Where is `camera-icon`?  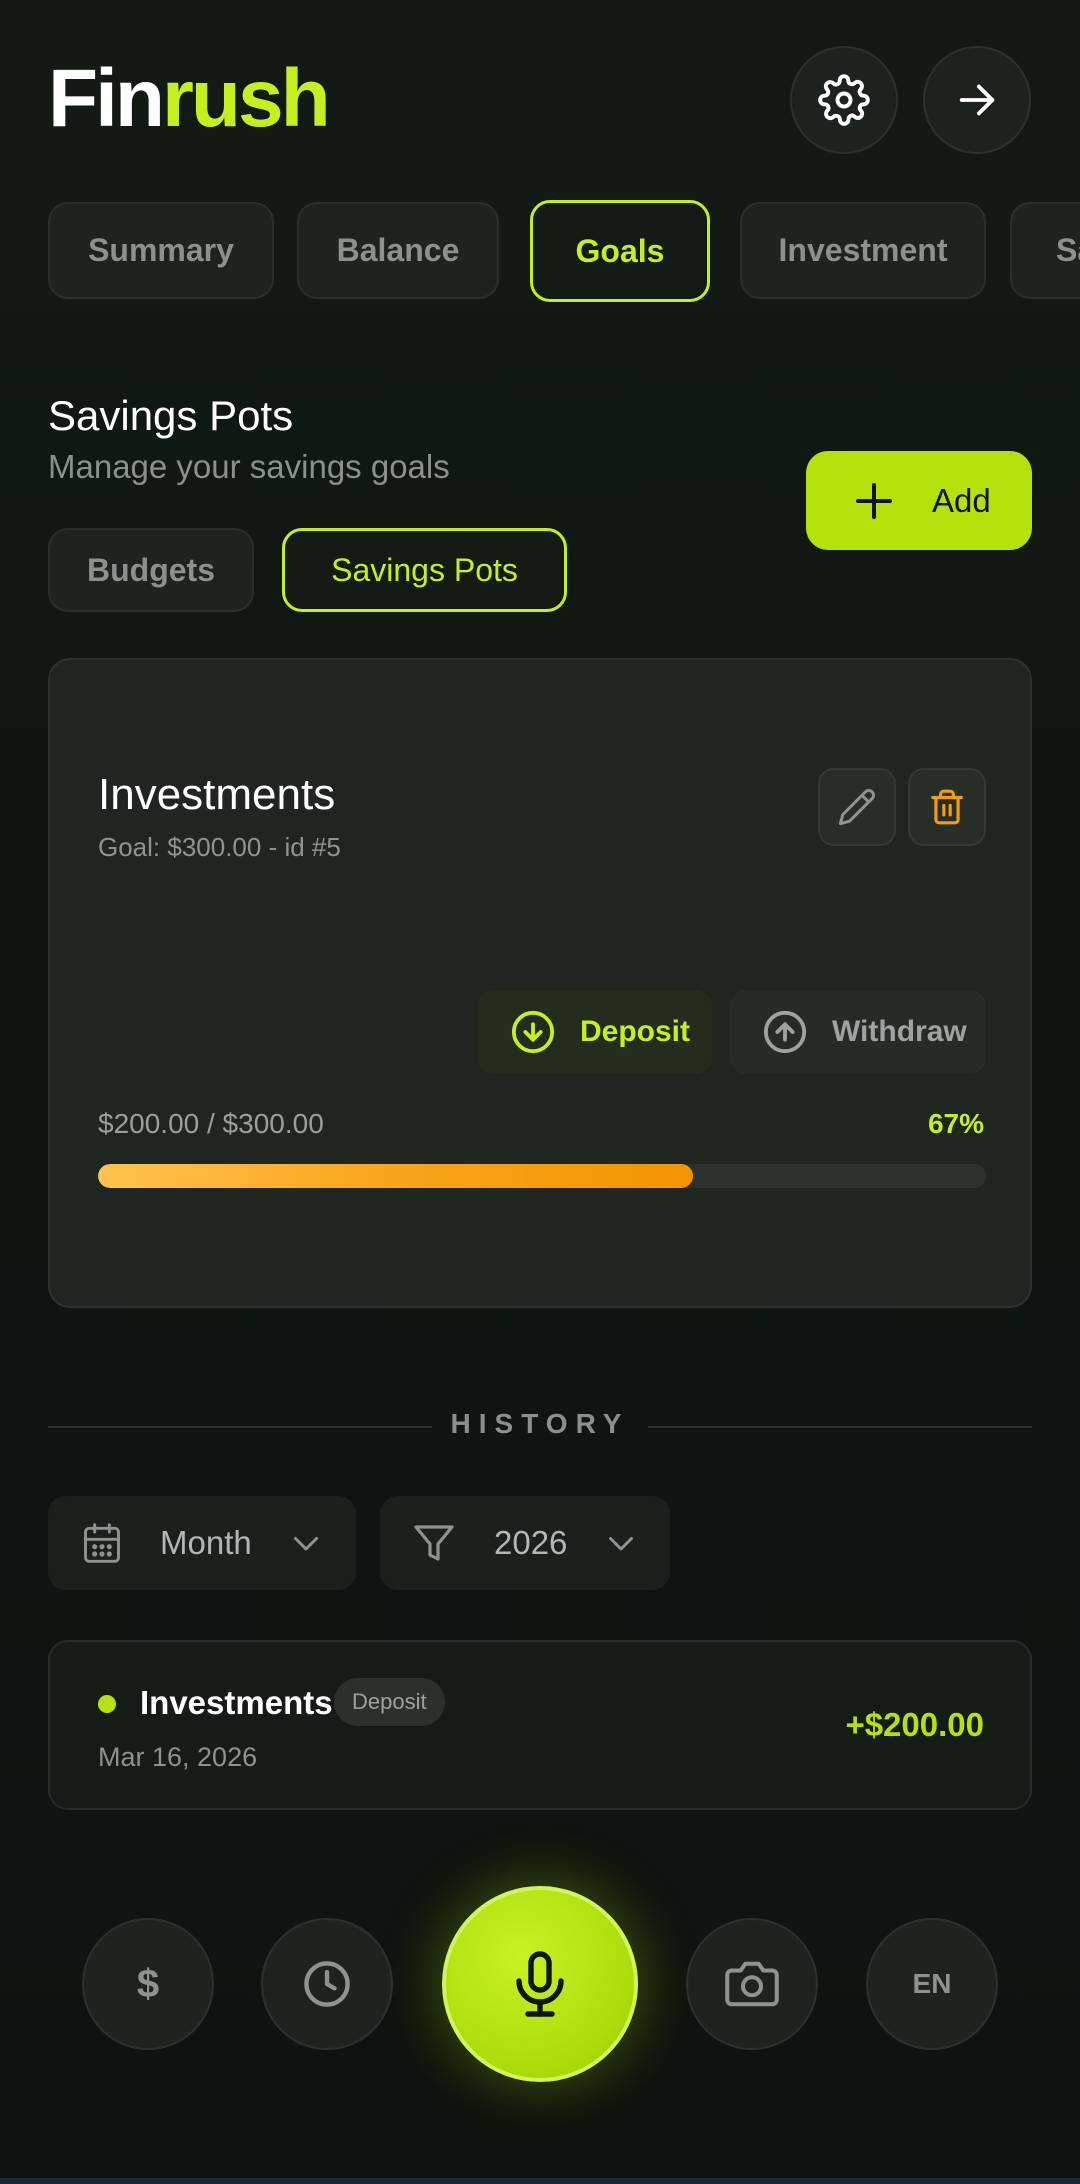 camera-icon is located at coordinates (752, 1984).